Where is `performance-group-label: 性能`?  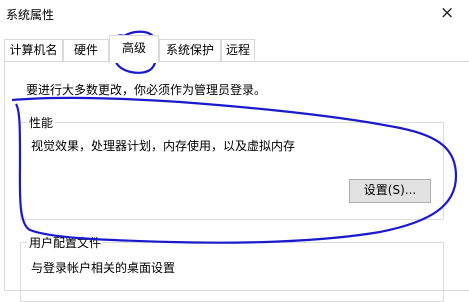
performance-group-label: 性能 is located at coordinates (41, 122).